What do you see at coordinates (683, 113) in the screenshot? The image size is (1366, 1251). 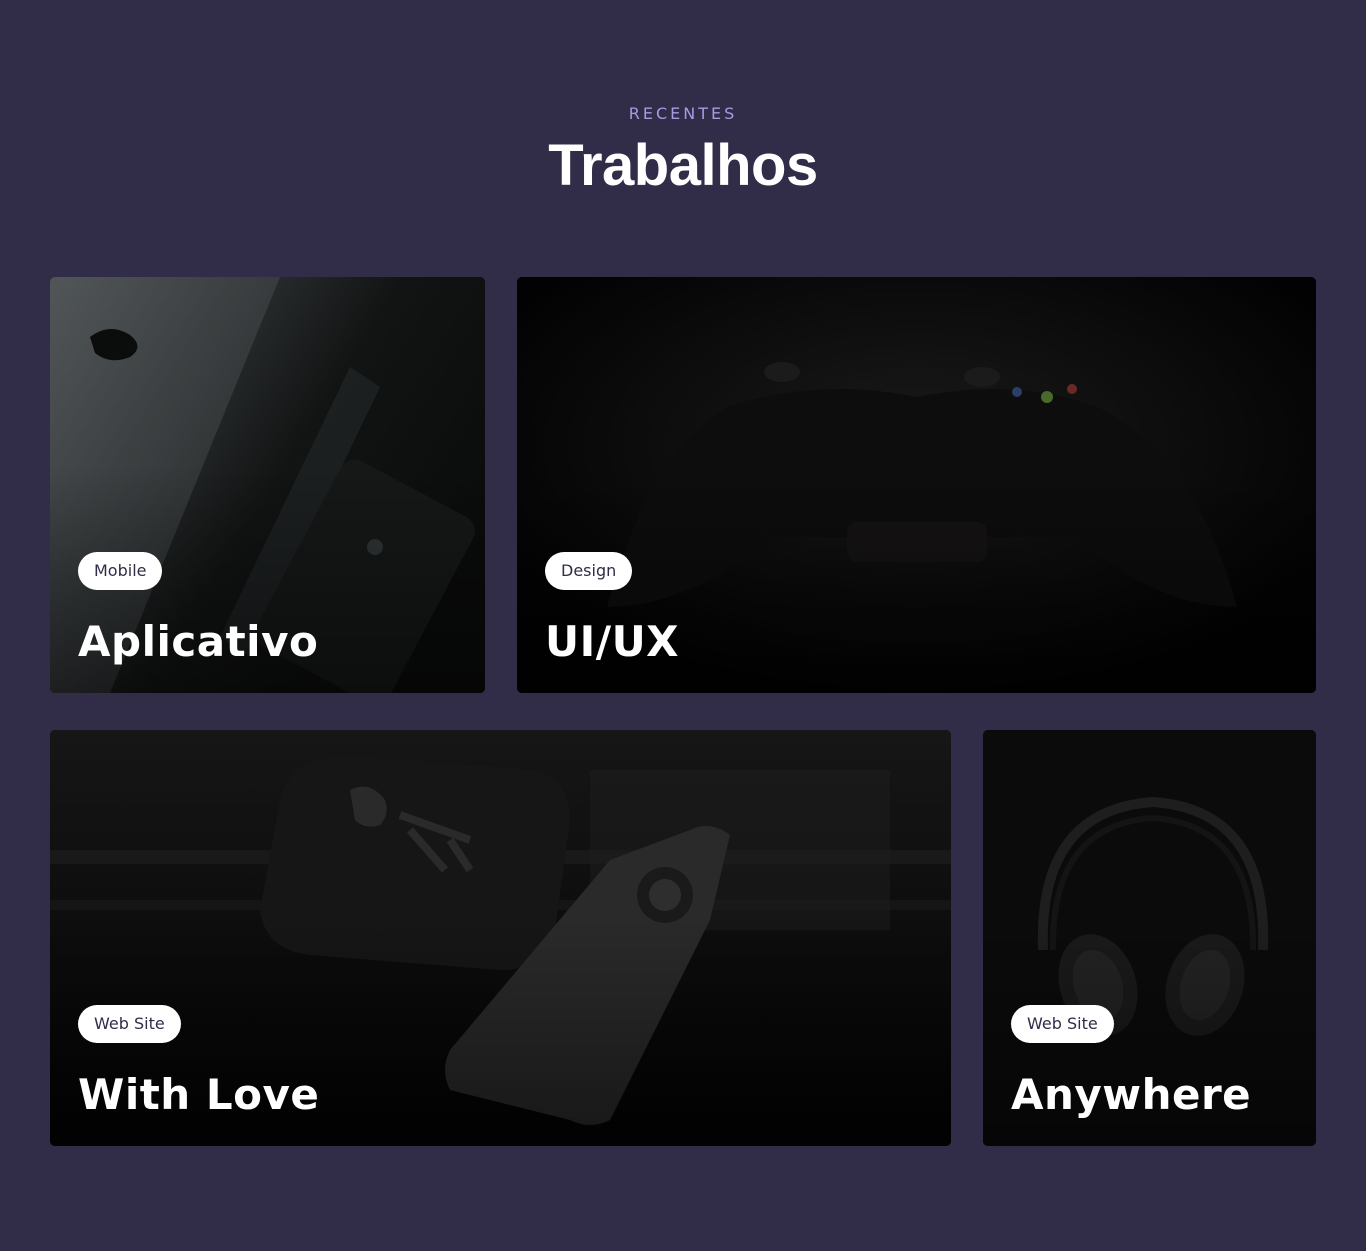 I see `section-eyebrow: RECENTES` at bounding box center [683, 113].